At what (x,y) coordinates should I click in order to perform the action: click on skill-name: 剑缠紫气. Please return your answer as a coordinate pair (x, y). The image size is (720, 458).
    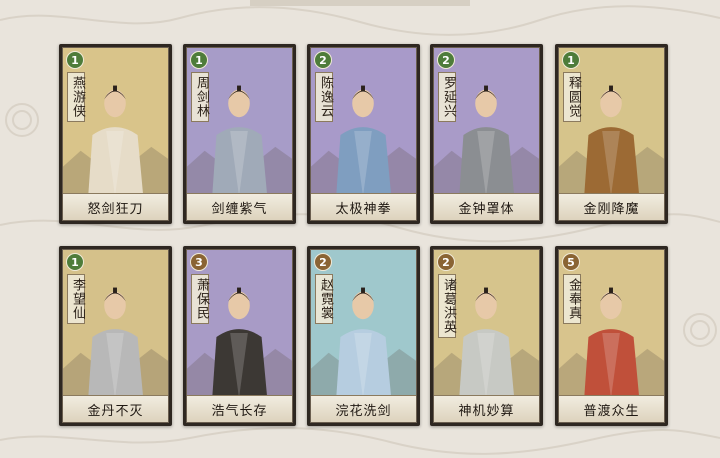
    Looking at the image, I should click on (239, 206).